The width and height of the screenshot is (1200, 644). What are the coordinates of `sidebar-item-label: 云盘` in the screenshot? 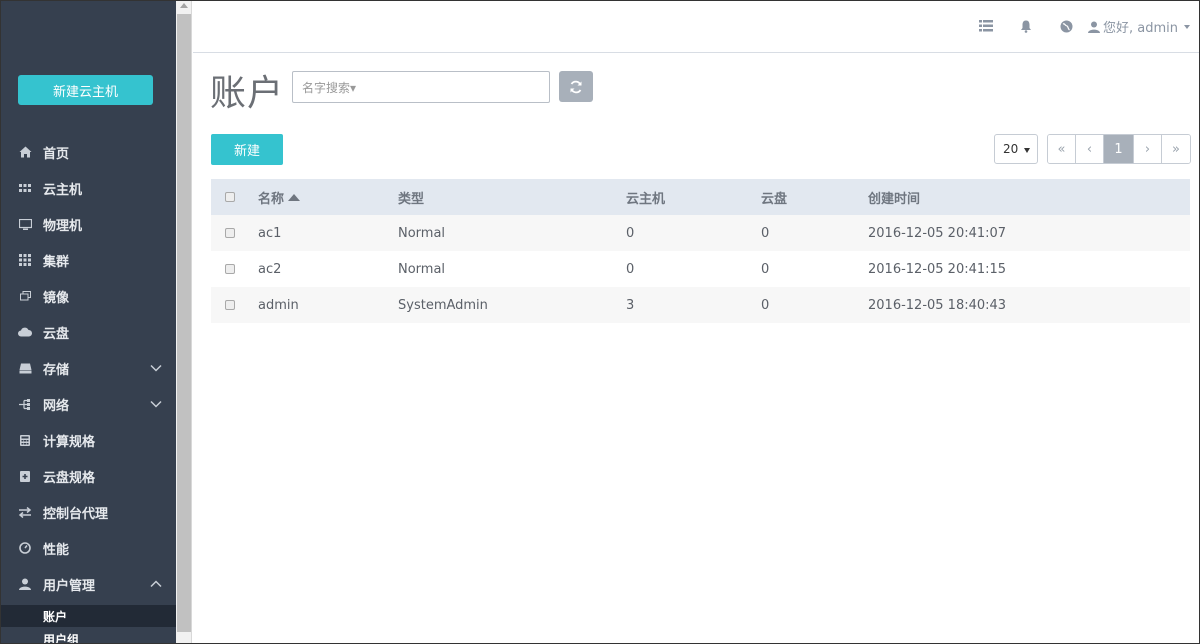 It's located at (56, 334).